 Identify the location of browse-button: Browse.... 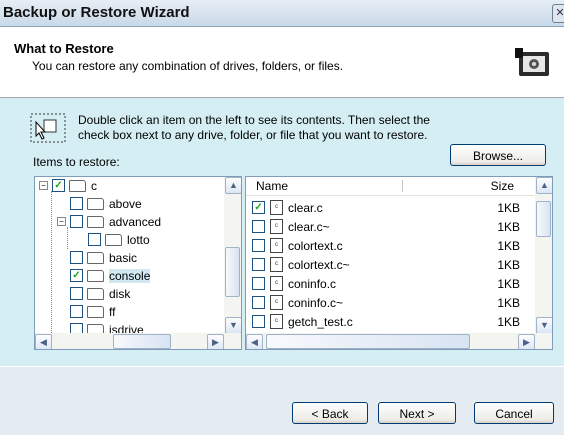
(498, 155).